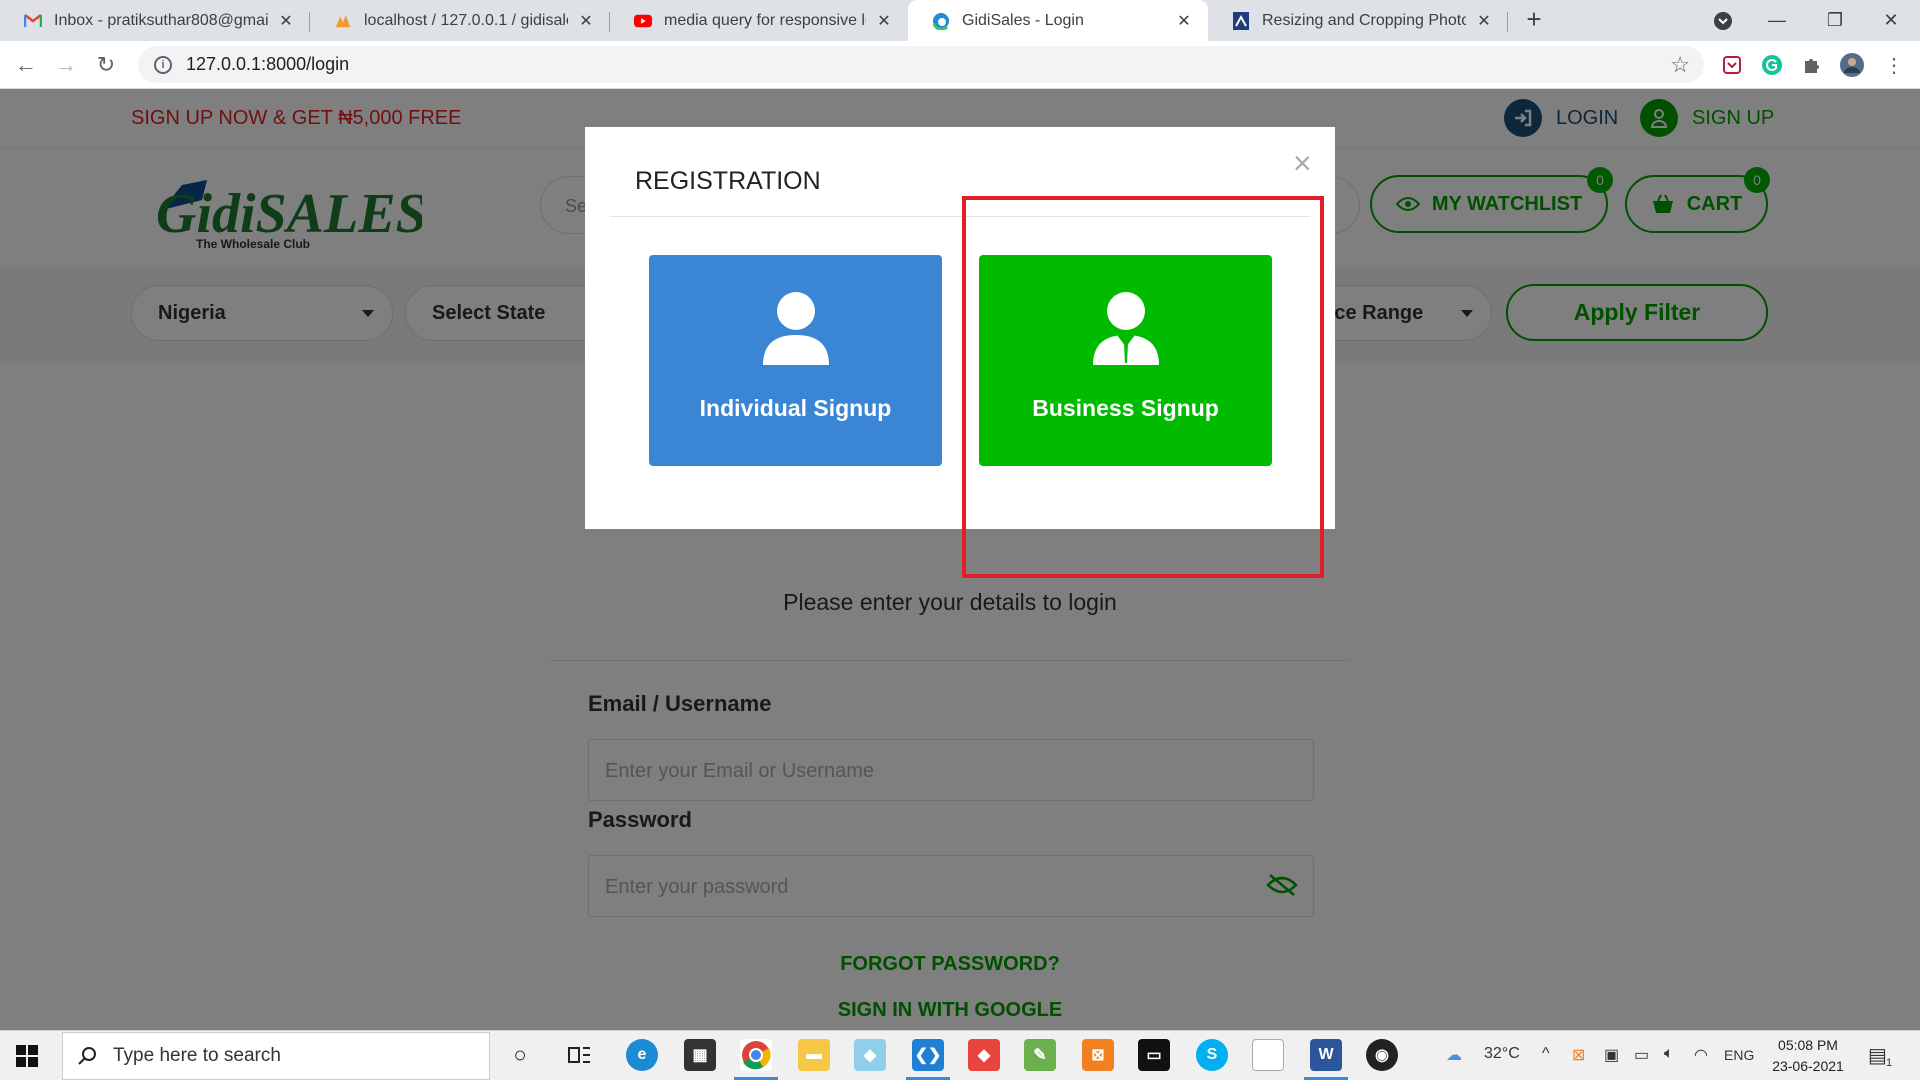 The width and height of the screenshot is (1920, 1080). What do you see at coordinates (1701, 1055) in the screenshot?
I see `wifi-icon: ◠` at bounding box center [1701, 1055].